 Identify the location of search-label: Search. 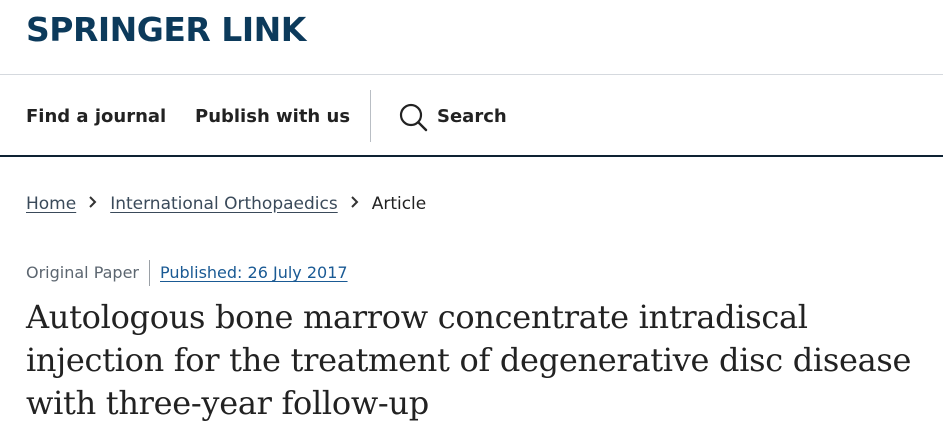
(472, 116).